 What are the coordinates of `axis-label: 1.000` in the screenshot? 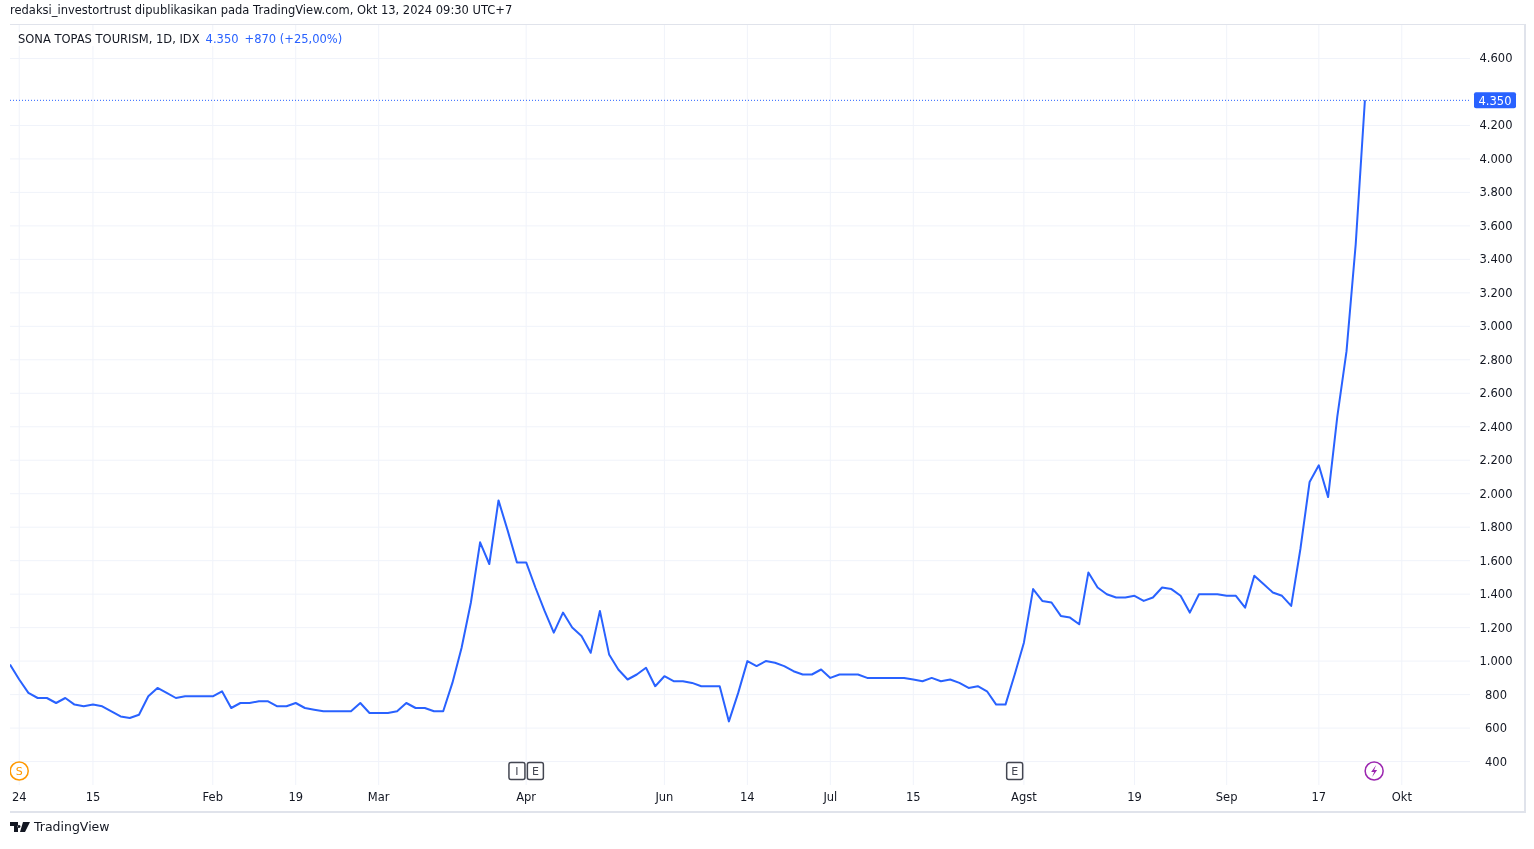 It's located at (1496, 661).